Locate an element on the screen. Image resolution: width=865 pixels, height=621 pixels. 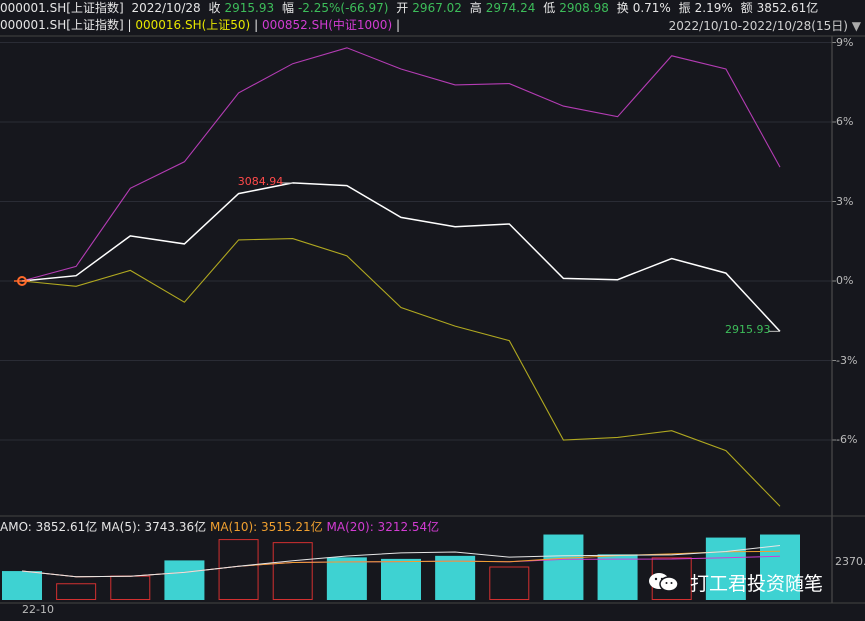
annotation-label: 3084.94 is located at coordinates (260, 181).